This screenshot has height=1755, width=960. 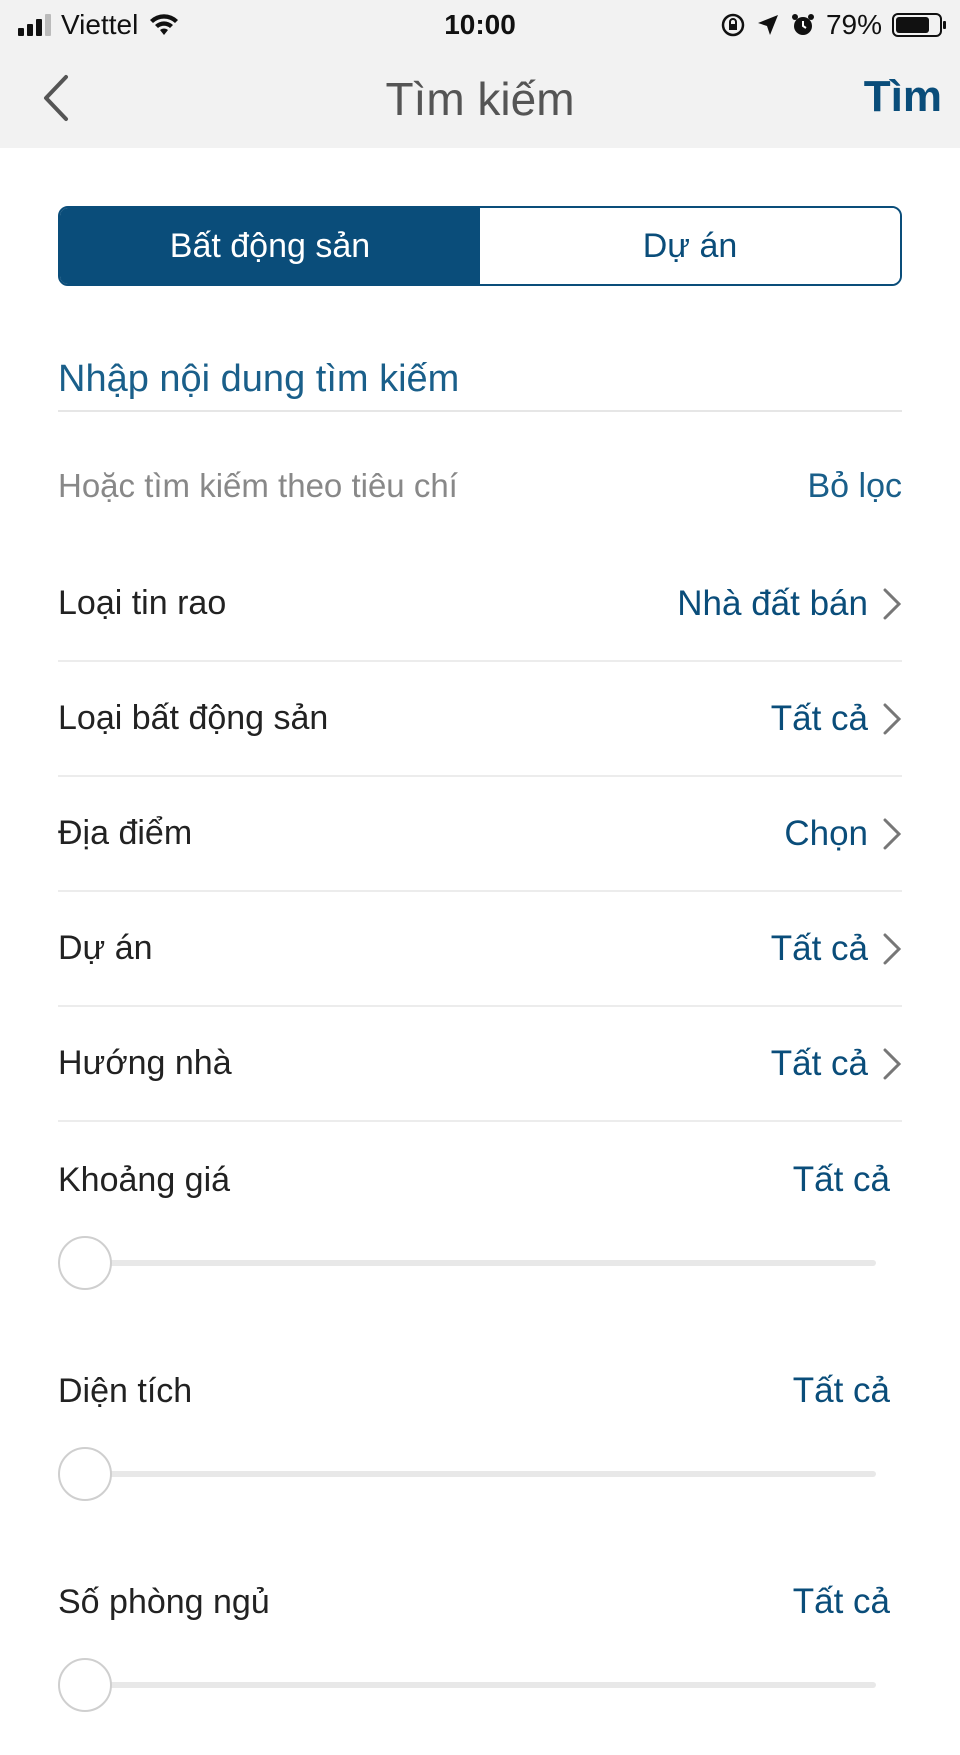 What do you see at coordinates (193, 718) in the screenshot?
I see `list-item-label: Loại bất động sản` at bounding box center [193, 718].